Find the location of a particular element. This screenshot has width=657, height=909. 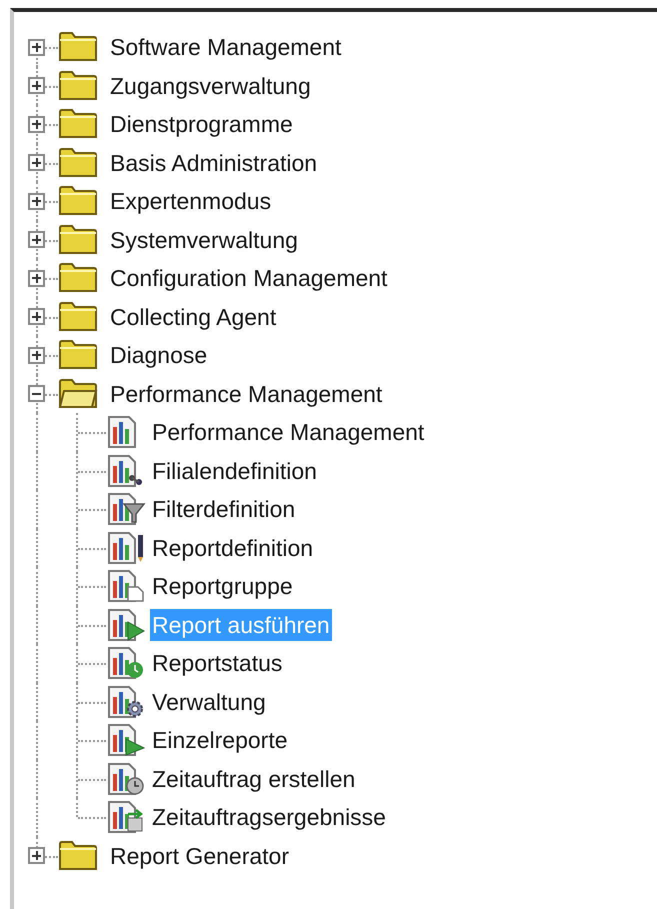

chart-funnel-icon is located at coordinates (126, 509).